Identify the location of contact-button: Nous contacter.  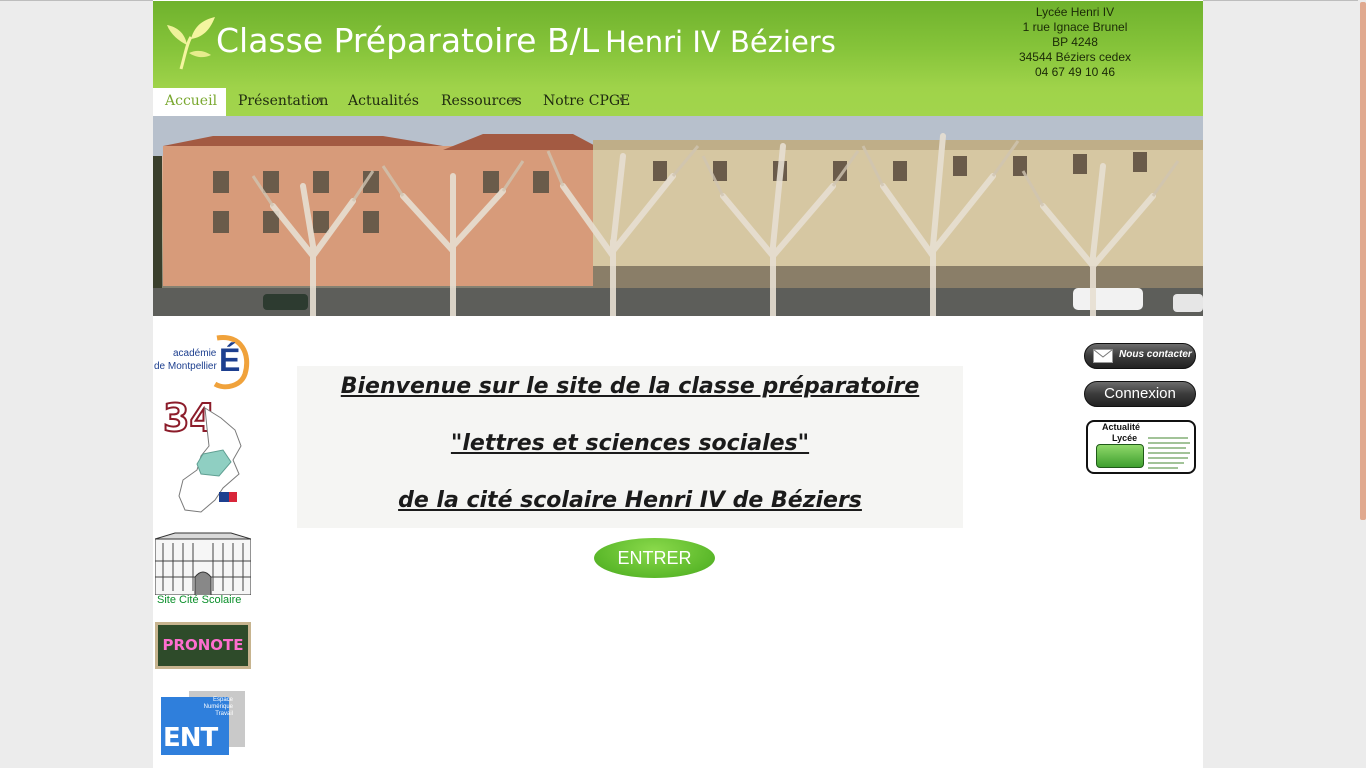
(1140, 356).